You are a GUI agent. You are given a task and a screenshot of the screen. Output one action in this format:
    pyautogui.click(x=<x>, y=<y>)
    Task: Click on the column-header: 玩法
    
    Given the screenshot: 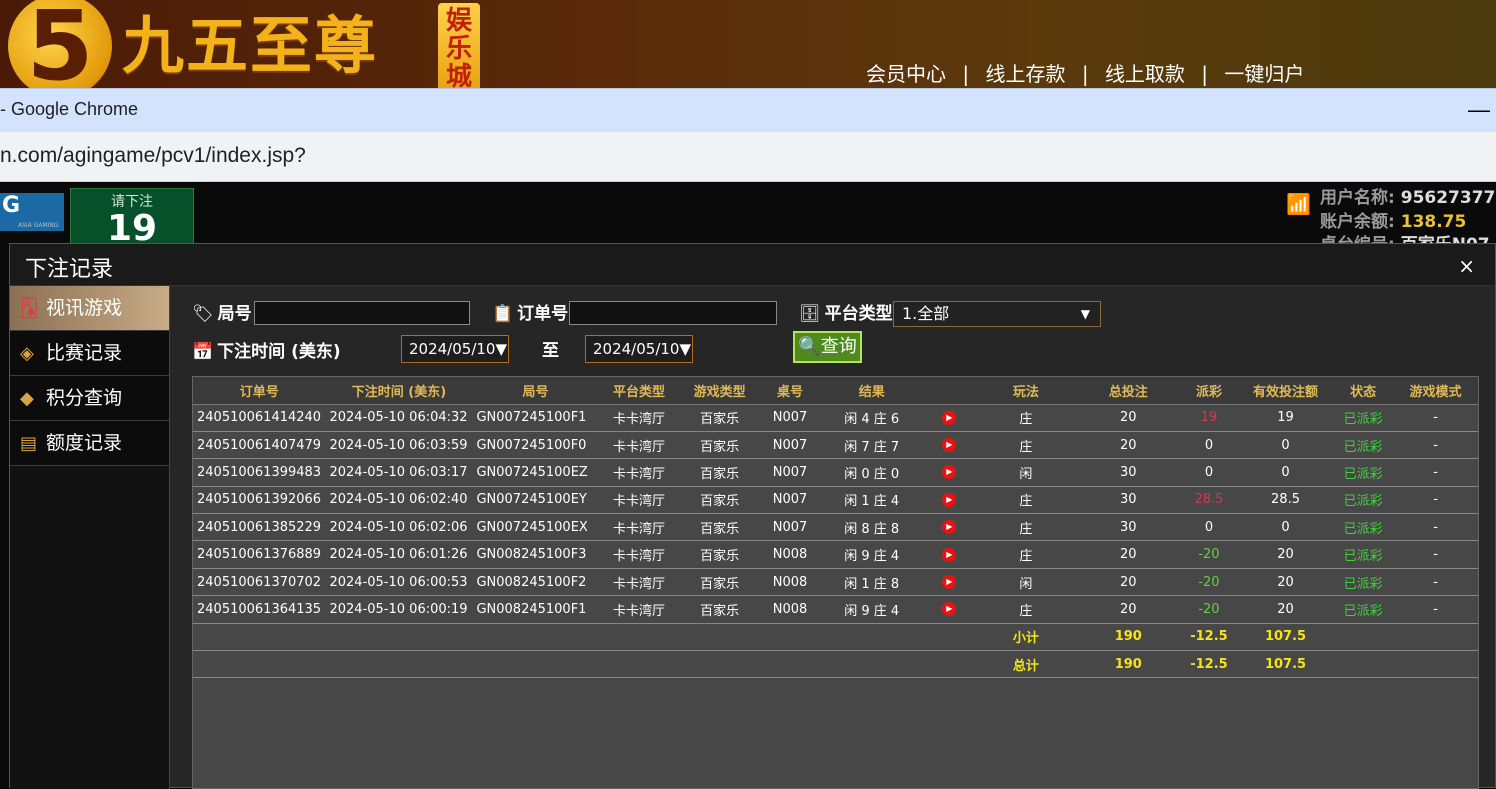 What is the action you would take?
    pyautogui.click(x=1026, y=391)
    